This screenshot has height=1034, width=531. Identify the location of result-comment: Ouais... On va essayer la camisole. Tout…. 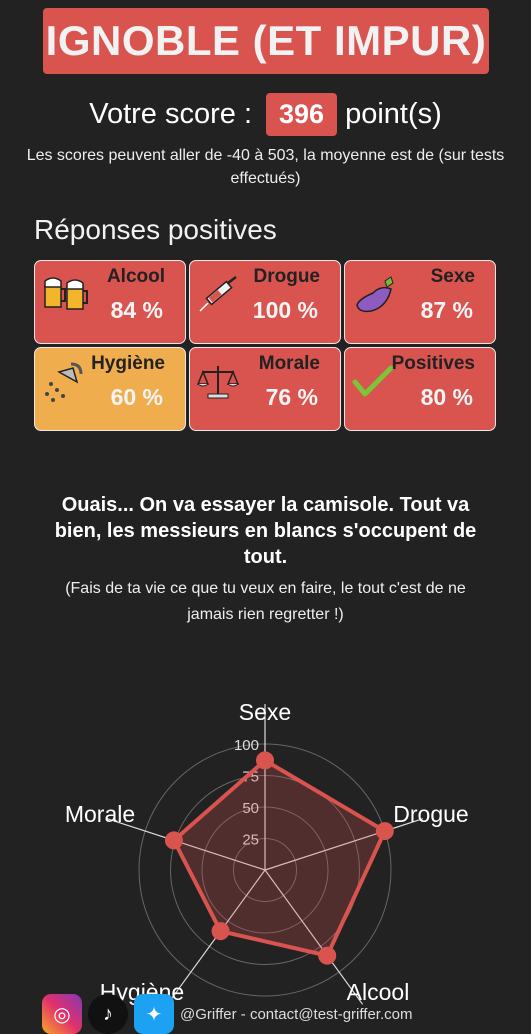
(265, 531).